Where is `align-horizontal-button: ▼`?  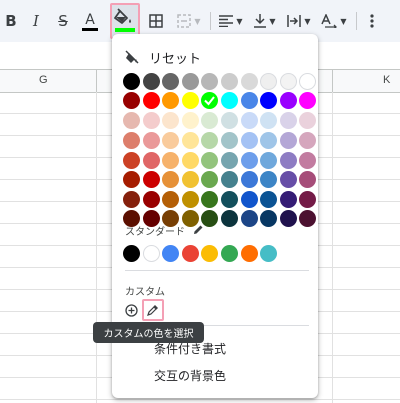 align-horizontal-button: ▼ is located at coordinates (231, 21).